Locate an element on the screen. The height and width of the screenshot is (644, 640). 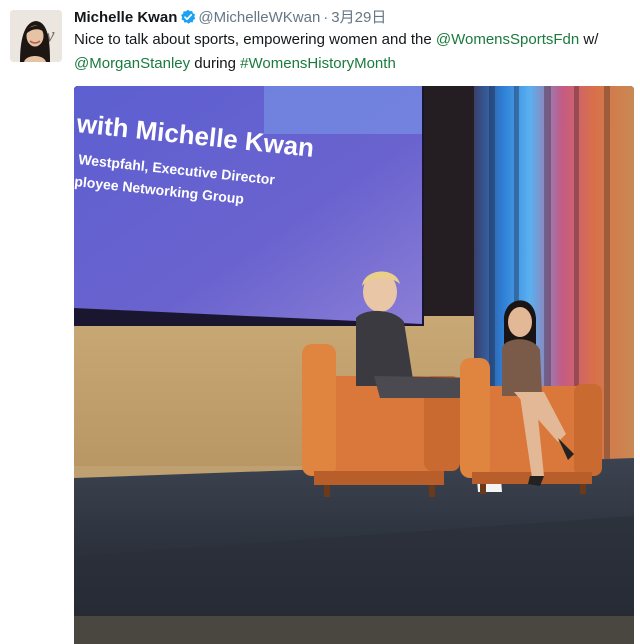
author-handle: @MichelleWKwan is located at coordinates (259, 17).